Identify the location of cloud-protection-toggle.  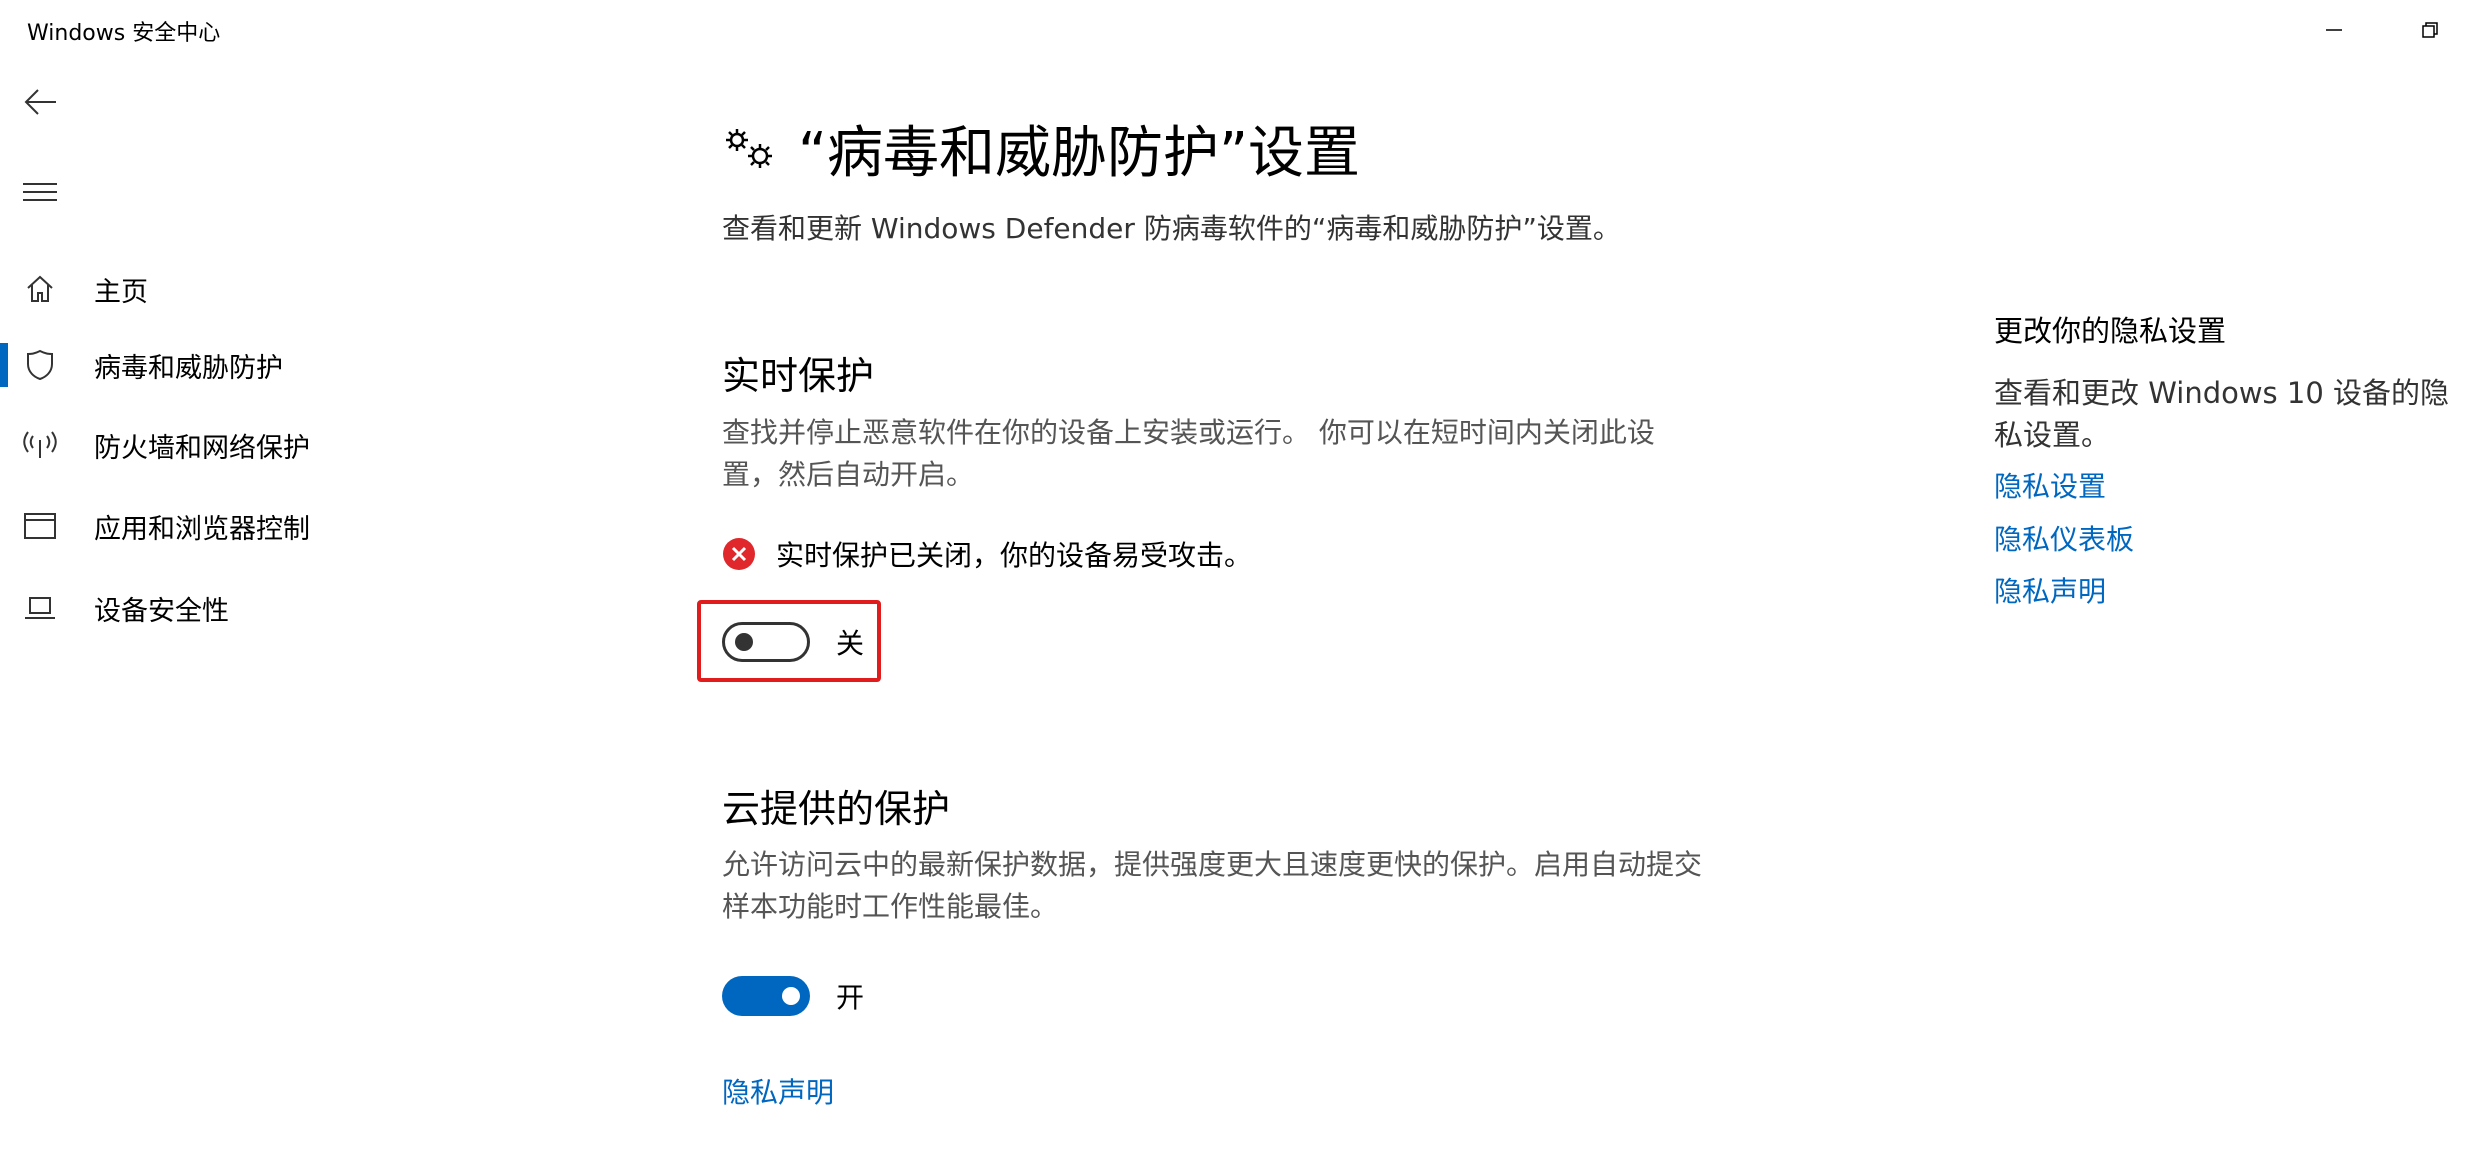
(766, 996).